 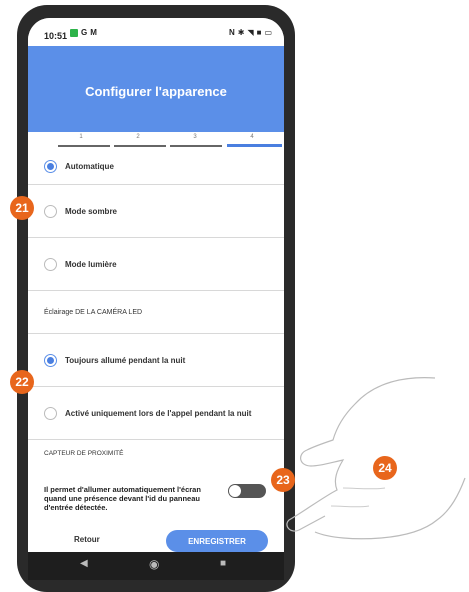 What do you see at coordinates (247, 491) in the screenshot?
I see `proximity-toggle` at bounding box center [247, 491].